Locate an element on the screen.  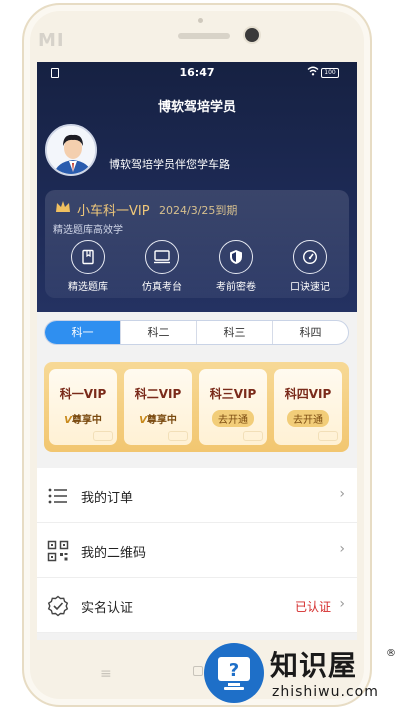
watermark-logo-icon: ? is located at coordinates (234, 673).